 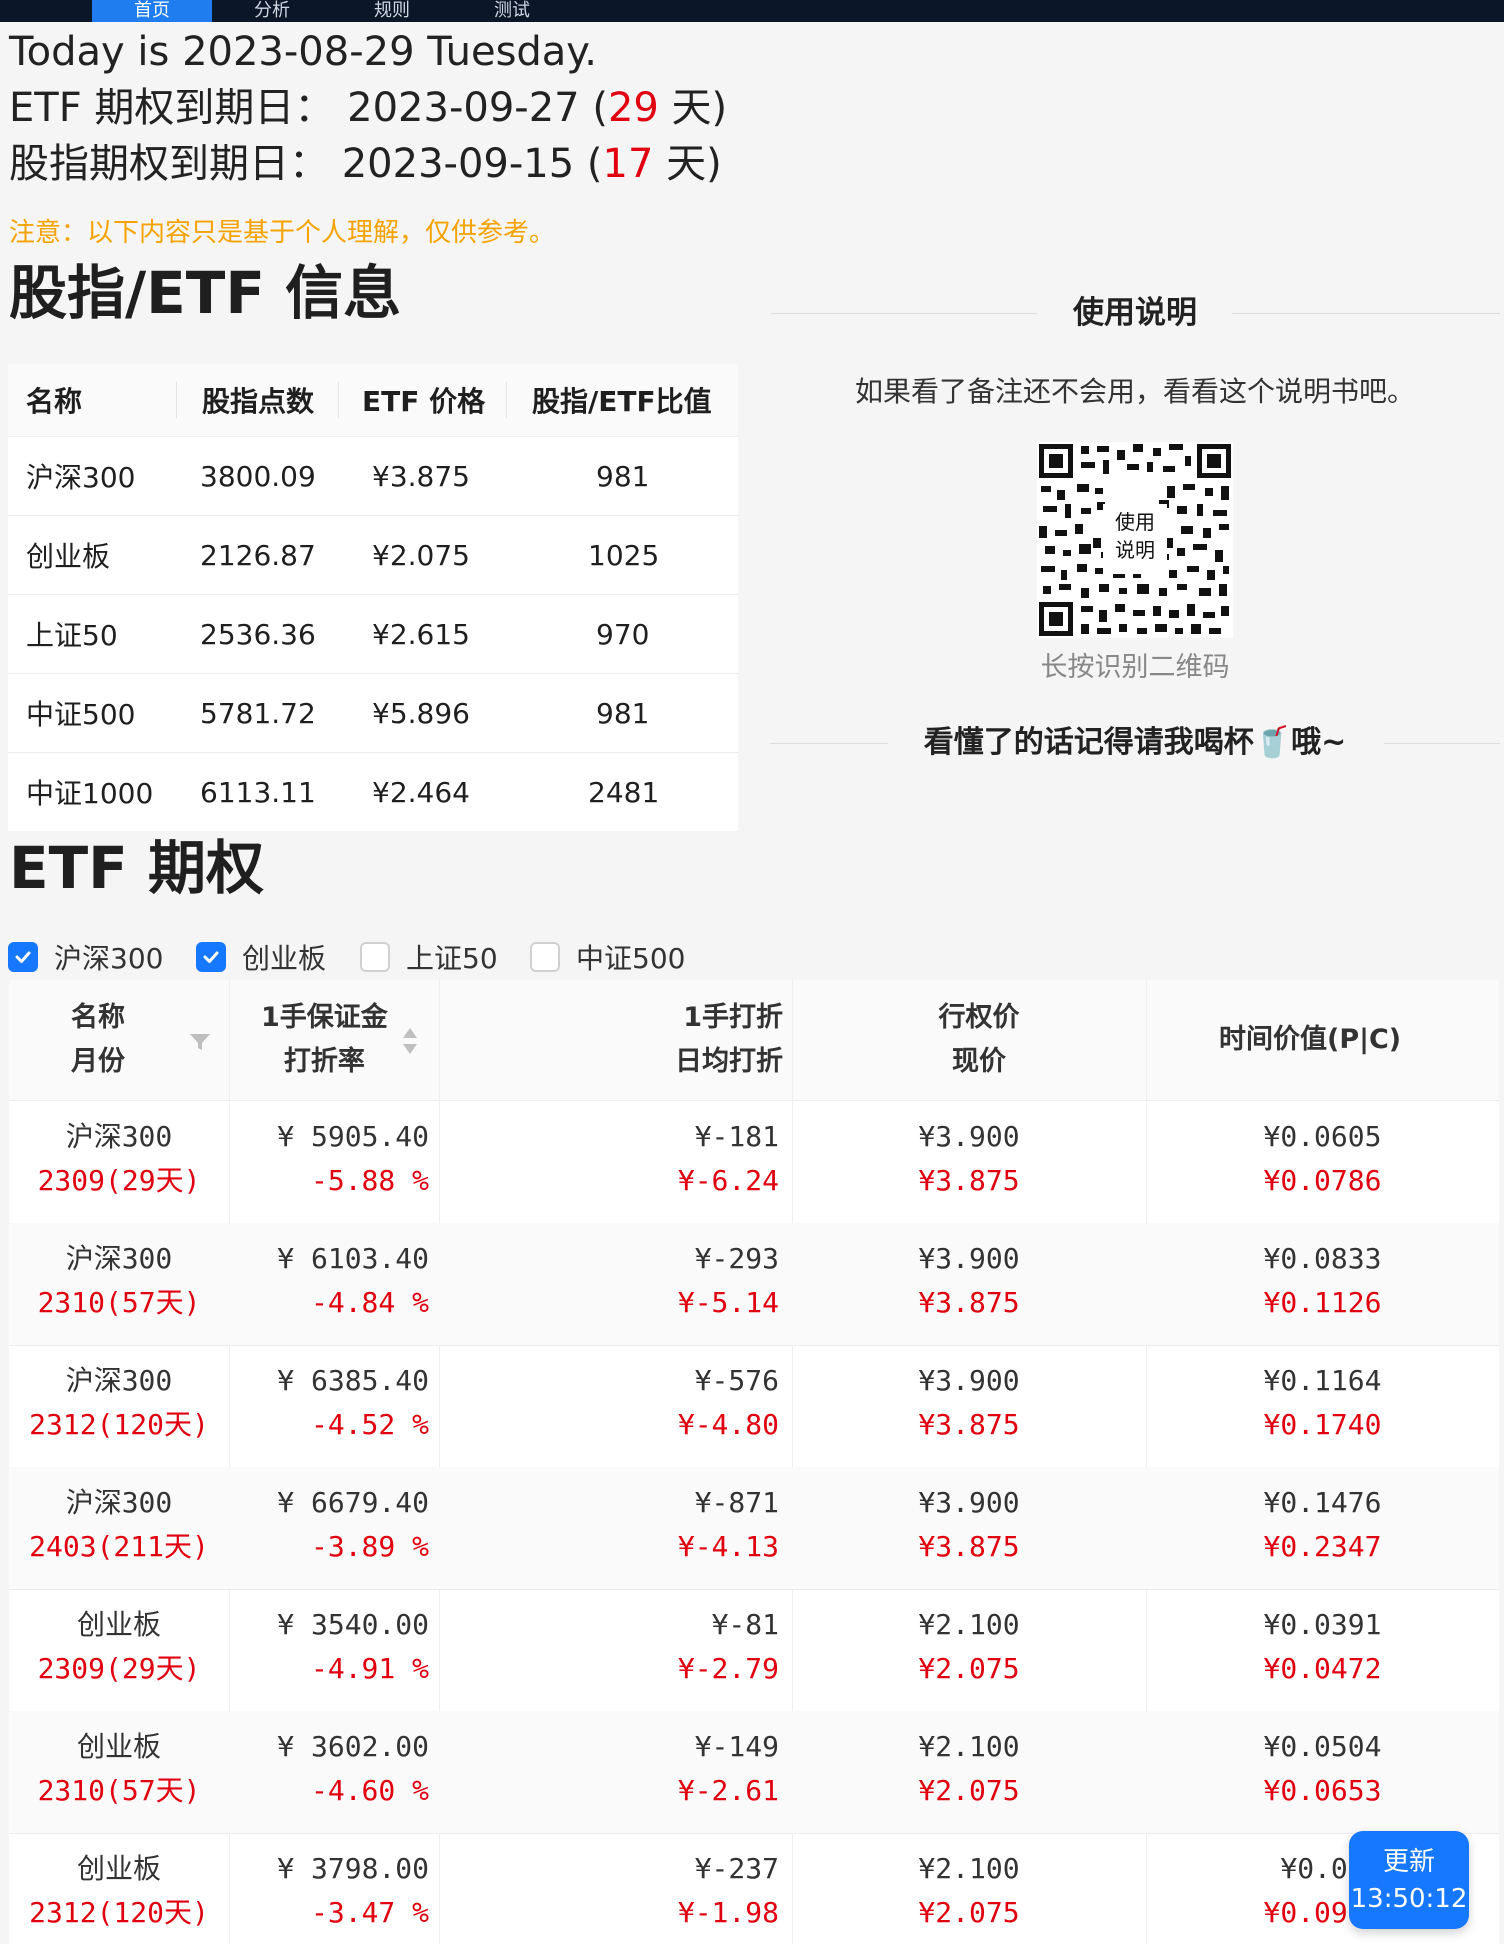 What do you see at coordinates (119, 1546) in the screenshot?
I see `cell-month: 2403(211天)` at bounding box center [119, 1546].